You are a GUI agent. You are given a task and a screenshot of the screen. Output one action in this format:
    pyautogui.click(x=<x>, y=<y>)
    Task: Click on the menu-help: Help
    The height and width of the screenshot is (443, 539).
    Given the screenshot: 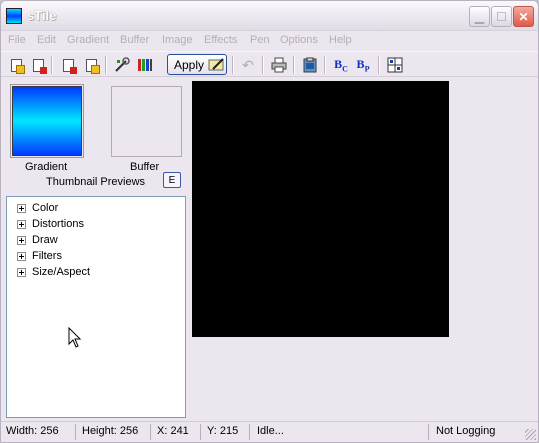 What is the action you would take?
    pyautogui.click(x=340, y=40)
    